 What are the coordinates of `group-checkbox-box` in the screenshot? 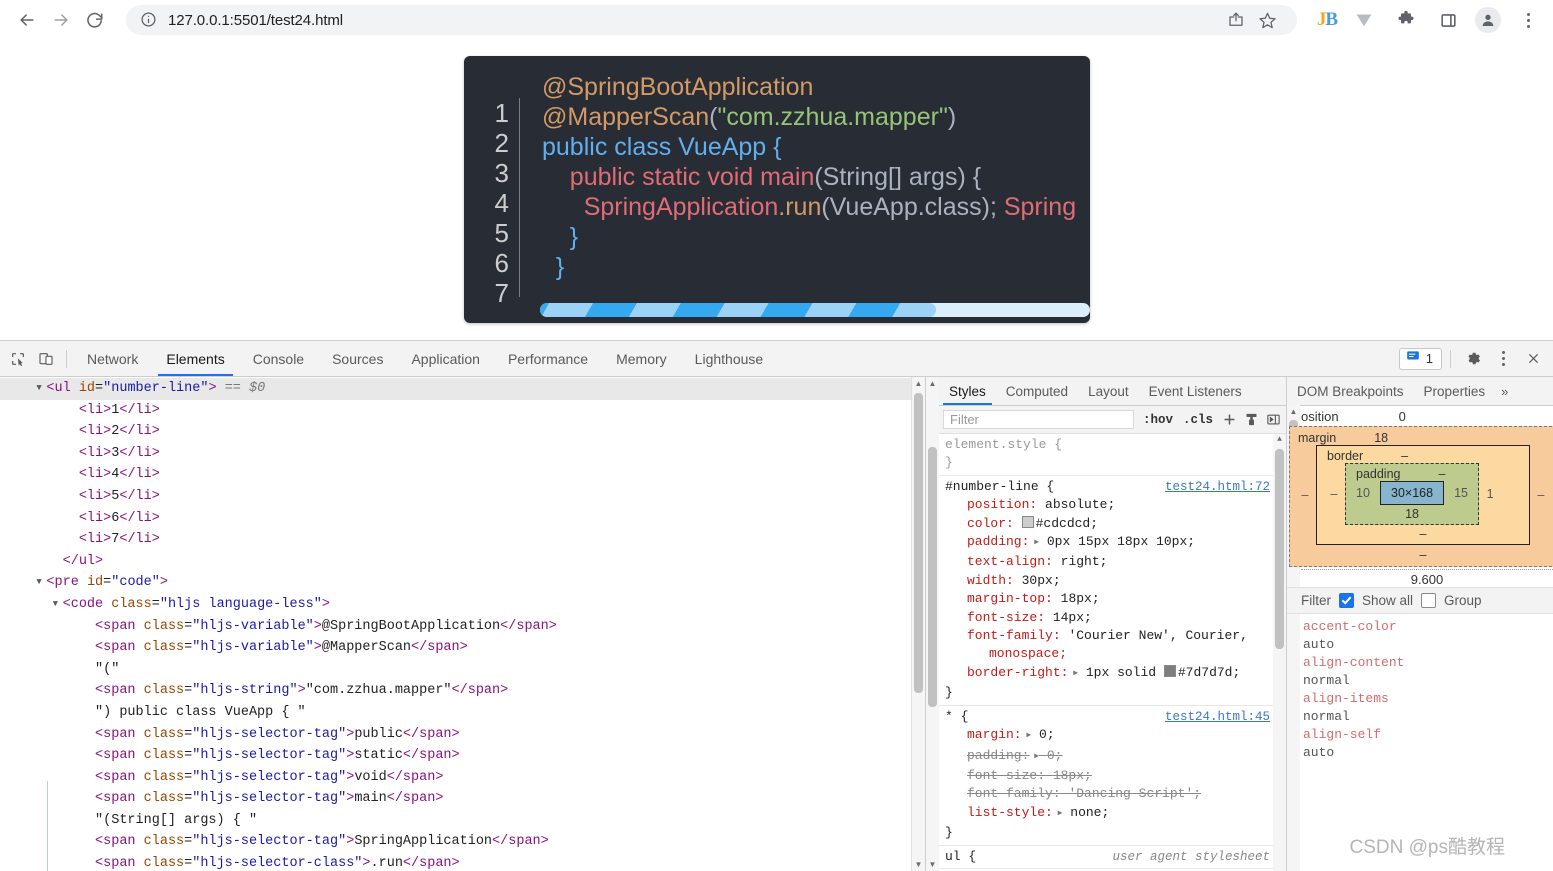 It's located at (1429, 600).